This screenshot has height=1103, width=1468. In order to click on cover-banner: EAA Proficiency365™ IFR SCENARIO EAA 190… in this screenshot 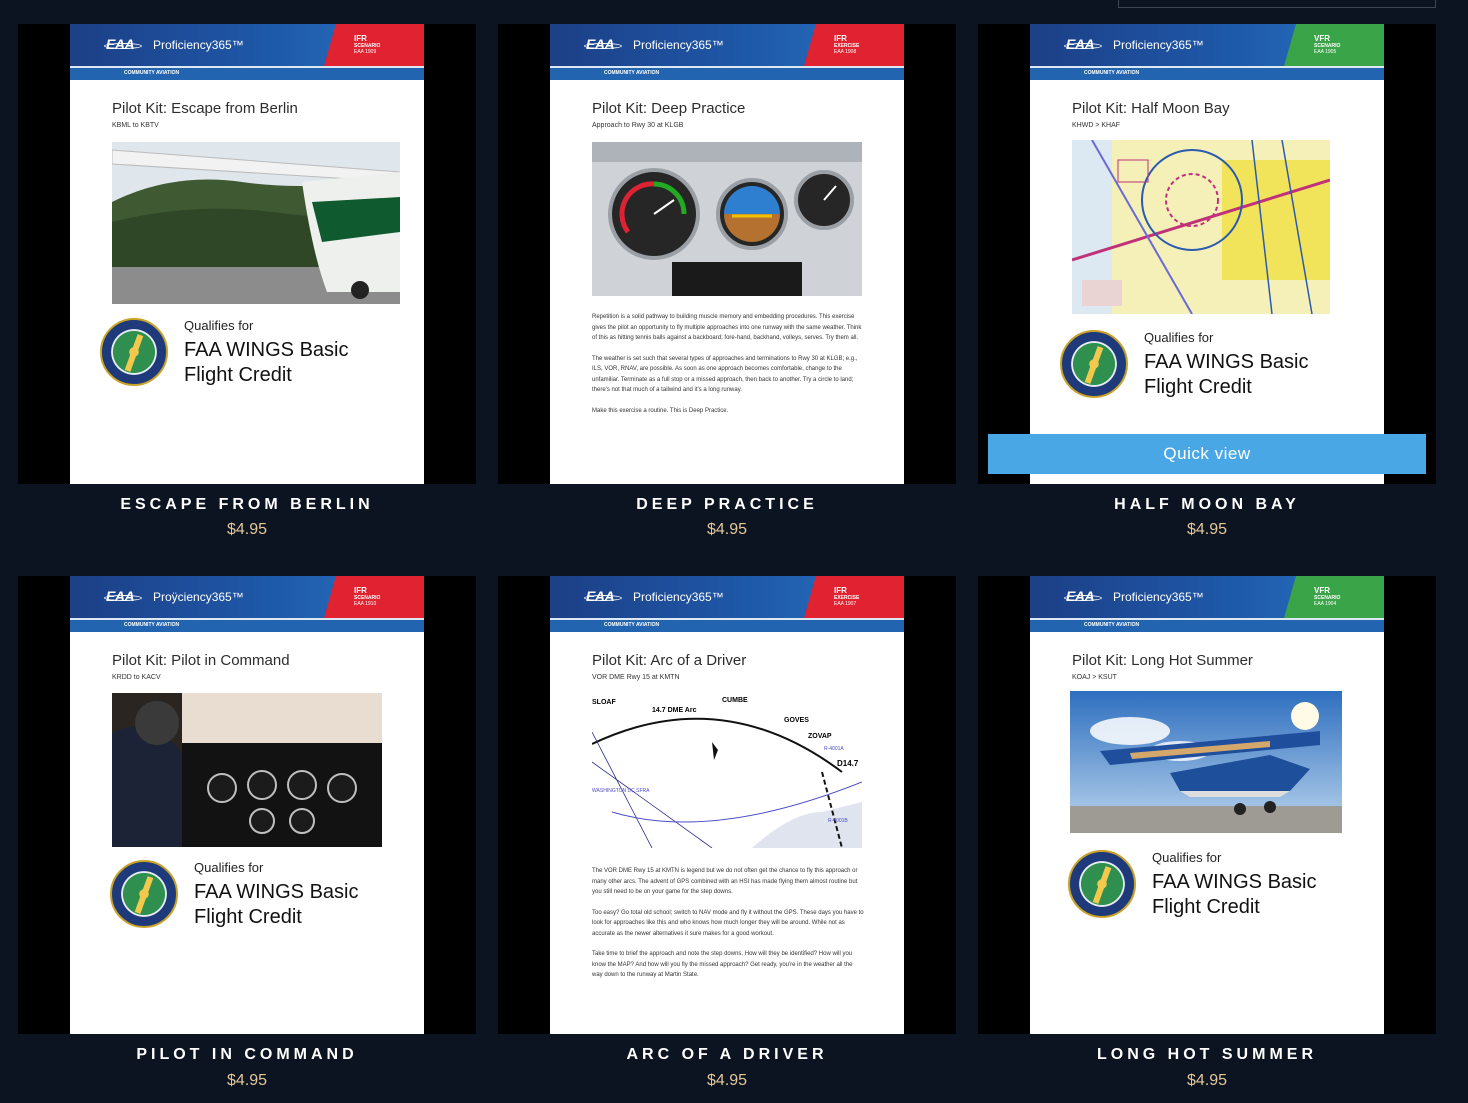, I will do `click(247, 52)`.